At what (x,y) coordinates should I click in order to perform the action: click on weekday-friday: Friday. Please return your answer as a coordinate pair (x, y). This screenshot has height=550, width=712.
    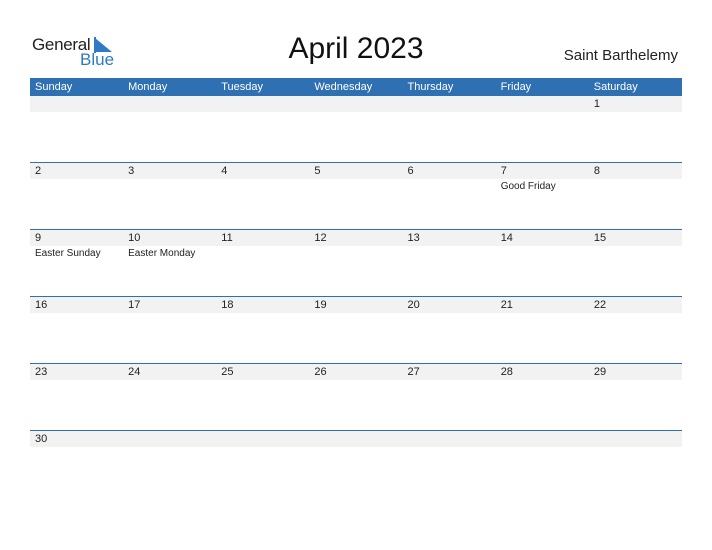
    Looking at the image, I should click on (516, 87).